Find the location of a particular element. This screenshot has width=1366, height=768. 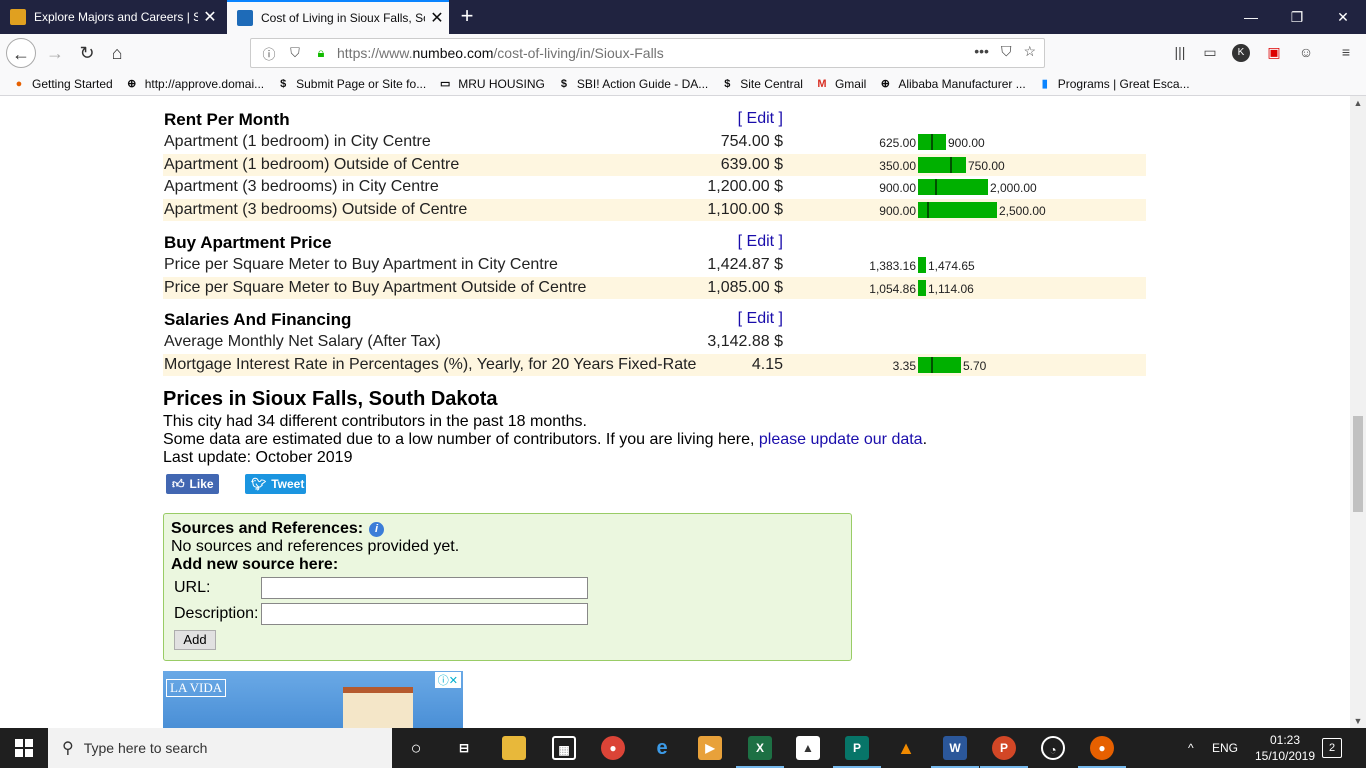

bookmark-item: $ Site Central is located at coordinates (761, 84).